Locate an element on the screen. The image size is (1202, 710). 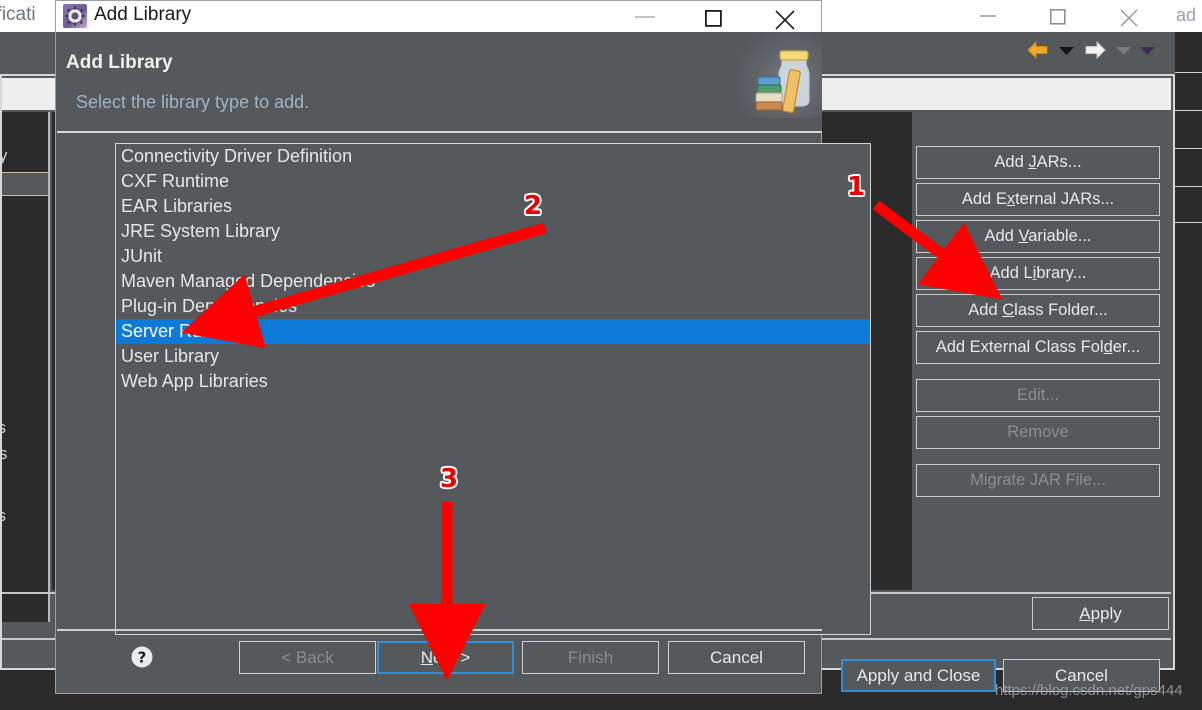
arrow-left-icon is located at coordinates (1038, 52).